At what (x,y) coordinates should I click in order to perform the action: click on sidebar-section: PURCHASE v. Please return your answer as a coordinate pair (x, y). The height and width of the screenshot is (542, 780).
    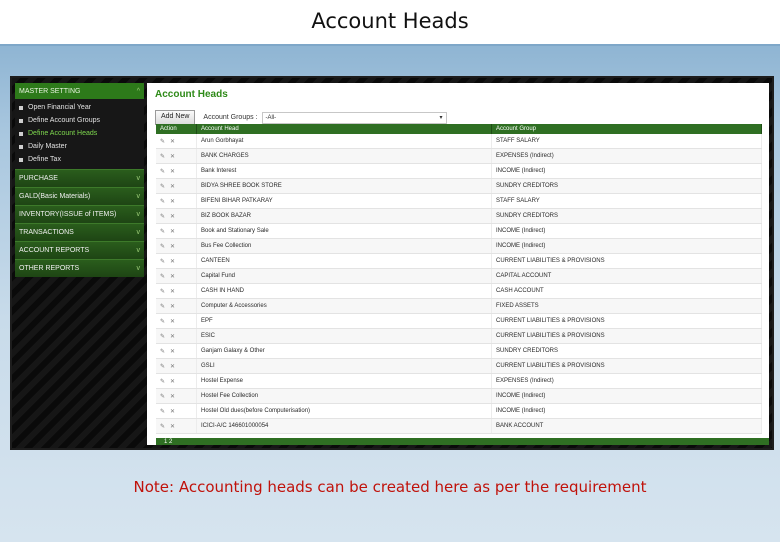
    Looking at the image, I should click on (79, 178).